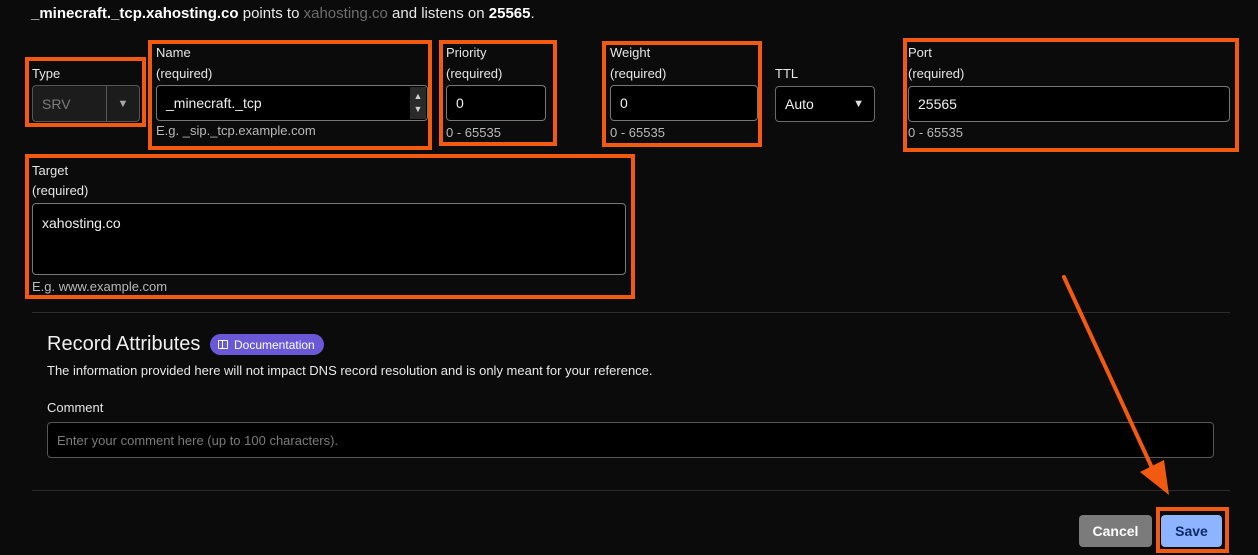 This screenshot has height=555, width=1258. Describe the element at coordinates (56, 103) in the screenshot. I see `type-value: SRV` at that location.